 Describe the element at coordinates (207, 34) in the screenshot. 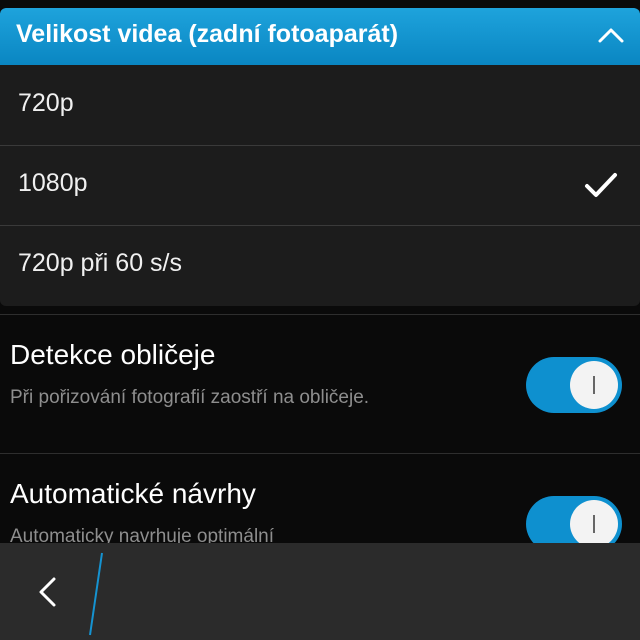

I see `dropdown-title: Velikost videa (zadní fotoaparát)` at that location.